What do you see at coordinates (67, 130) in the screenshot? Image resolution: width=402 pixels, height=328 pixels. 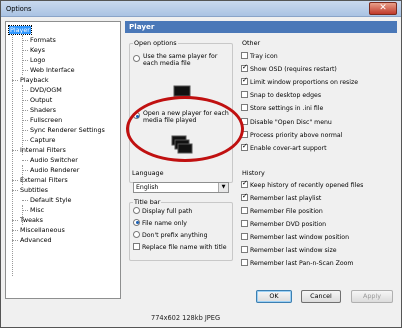 I see `tree-item-sync-renderer-settings: Sync Renderer Settings` at bounding box center [67, 130].